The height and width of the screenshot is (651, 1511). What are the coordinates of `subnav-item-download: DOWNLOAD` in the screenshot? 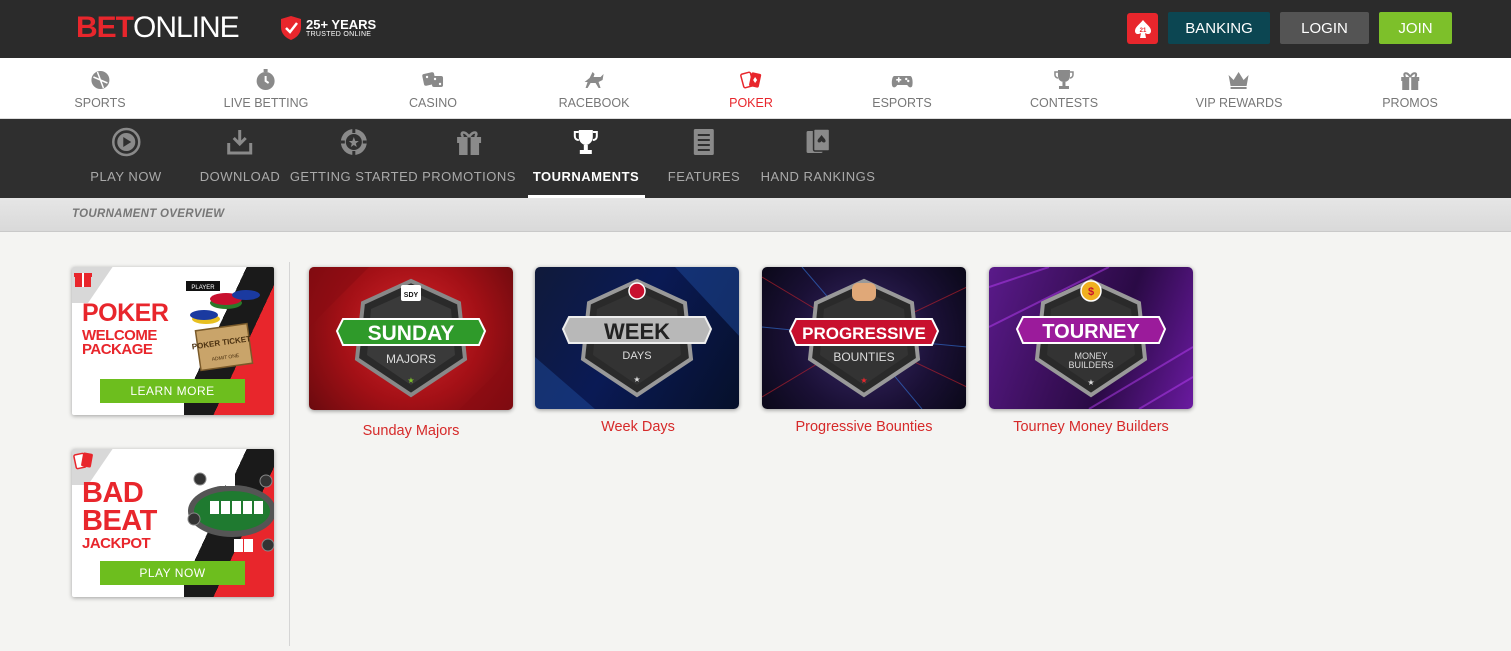 It's located at (240, 158).